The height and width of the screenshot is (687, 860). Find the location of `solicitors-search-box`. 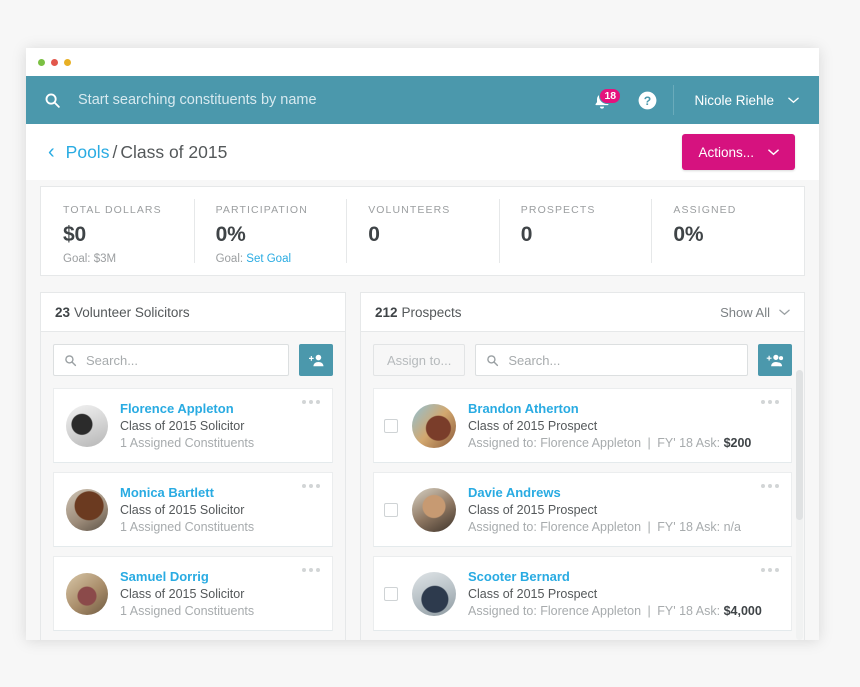

solicitors-search-box is located at coordinates (171, 360).